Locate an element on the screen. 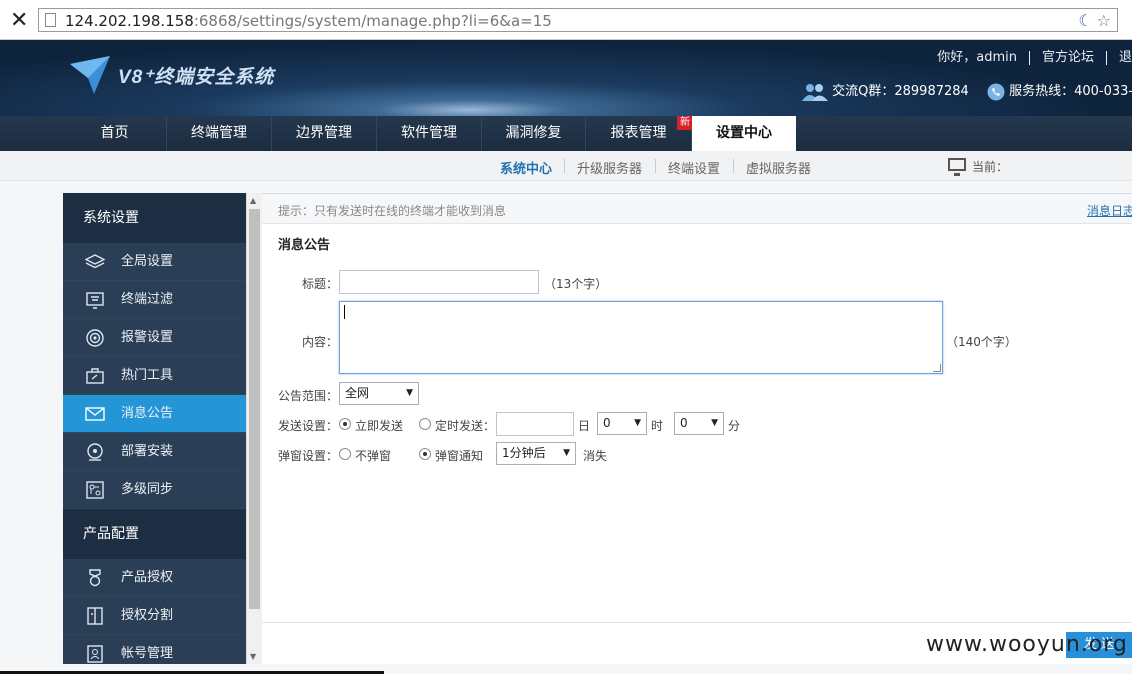 Image resolution: width=1132 pixels, height=674 pixels. nav-vuln-repair: 漏洞修复 is located at coordinates (534, 133).